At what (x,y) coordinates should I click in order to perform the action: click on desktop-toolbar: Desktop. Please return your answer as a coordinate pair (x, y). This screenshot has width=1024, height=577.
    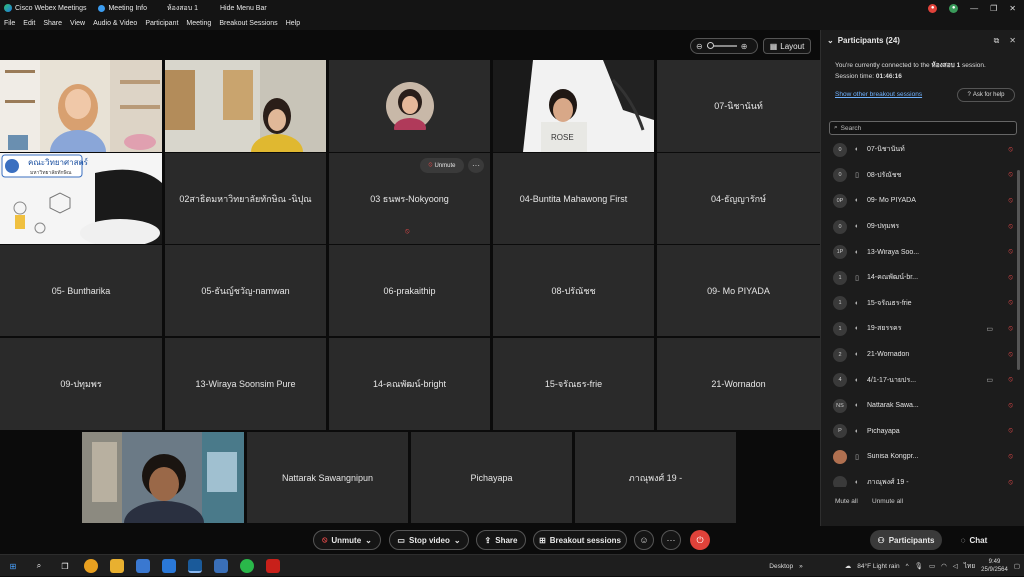
    Looking at the image, I should click on (781, 566).